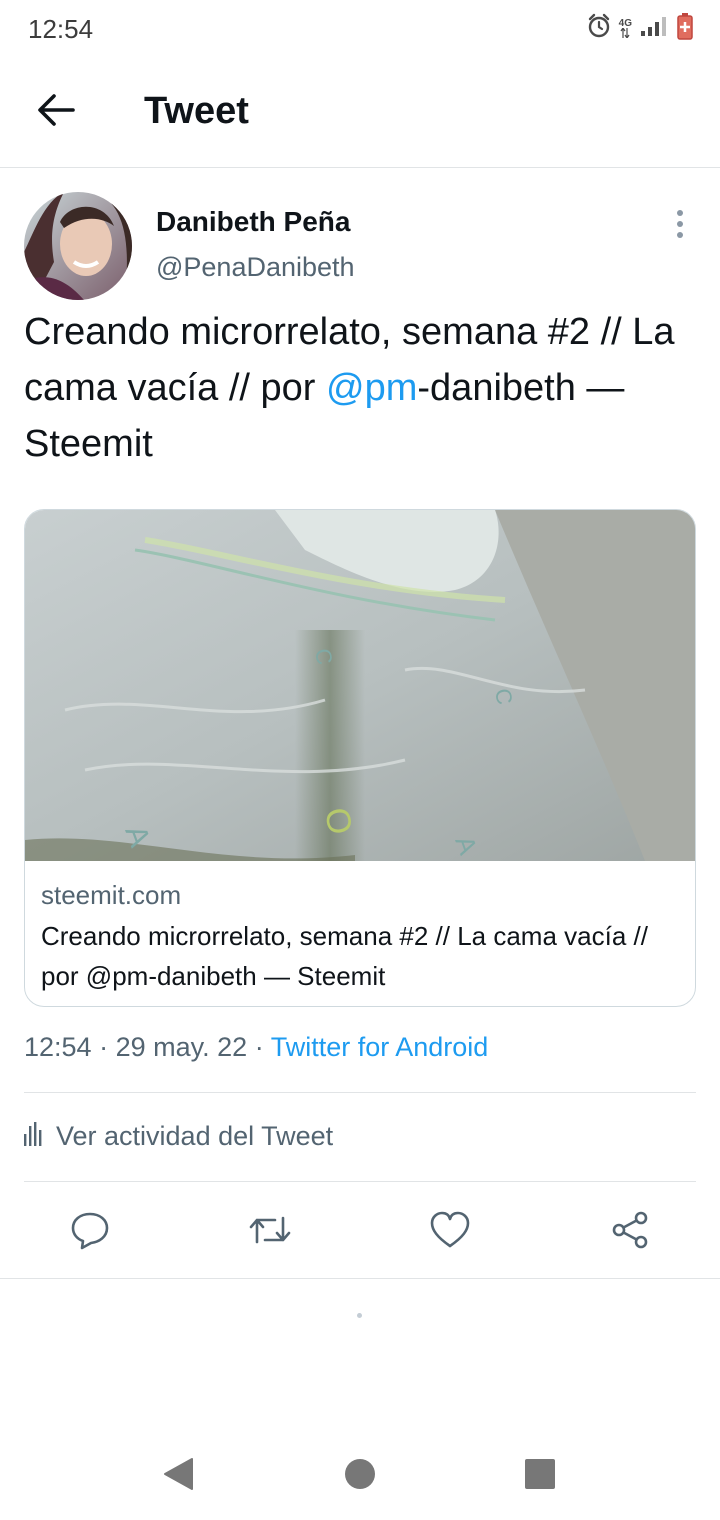 The width and height of the screenshot is (720, 1520). What do you see at coordinates (371, 388) in the screenshot?
I see `mention-link: @pm` at bounding box center [371, 388].